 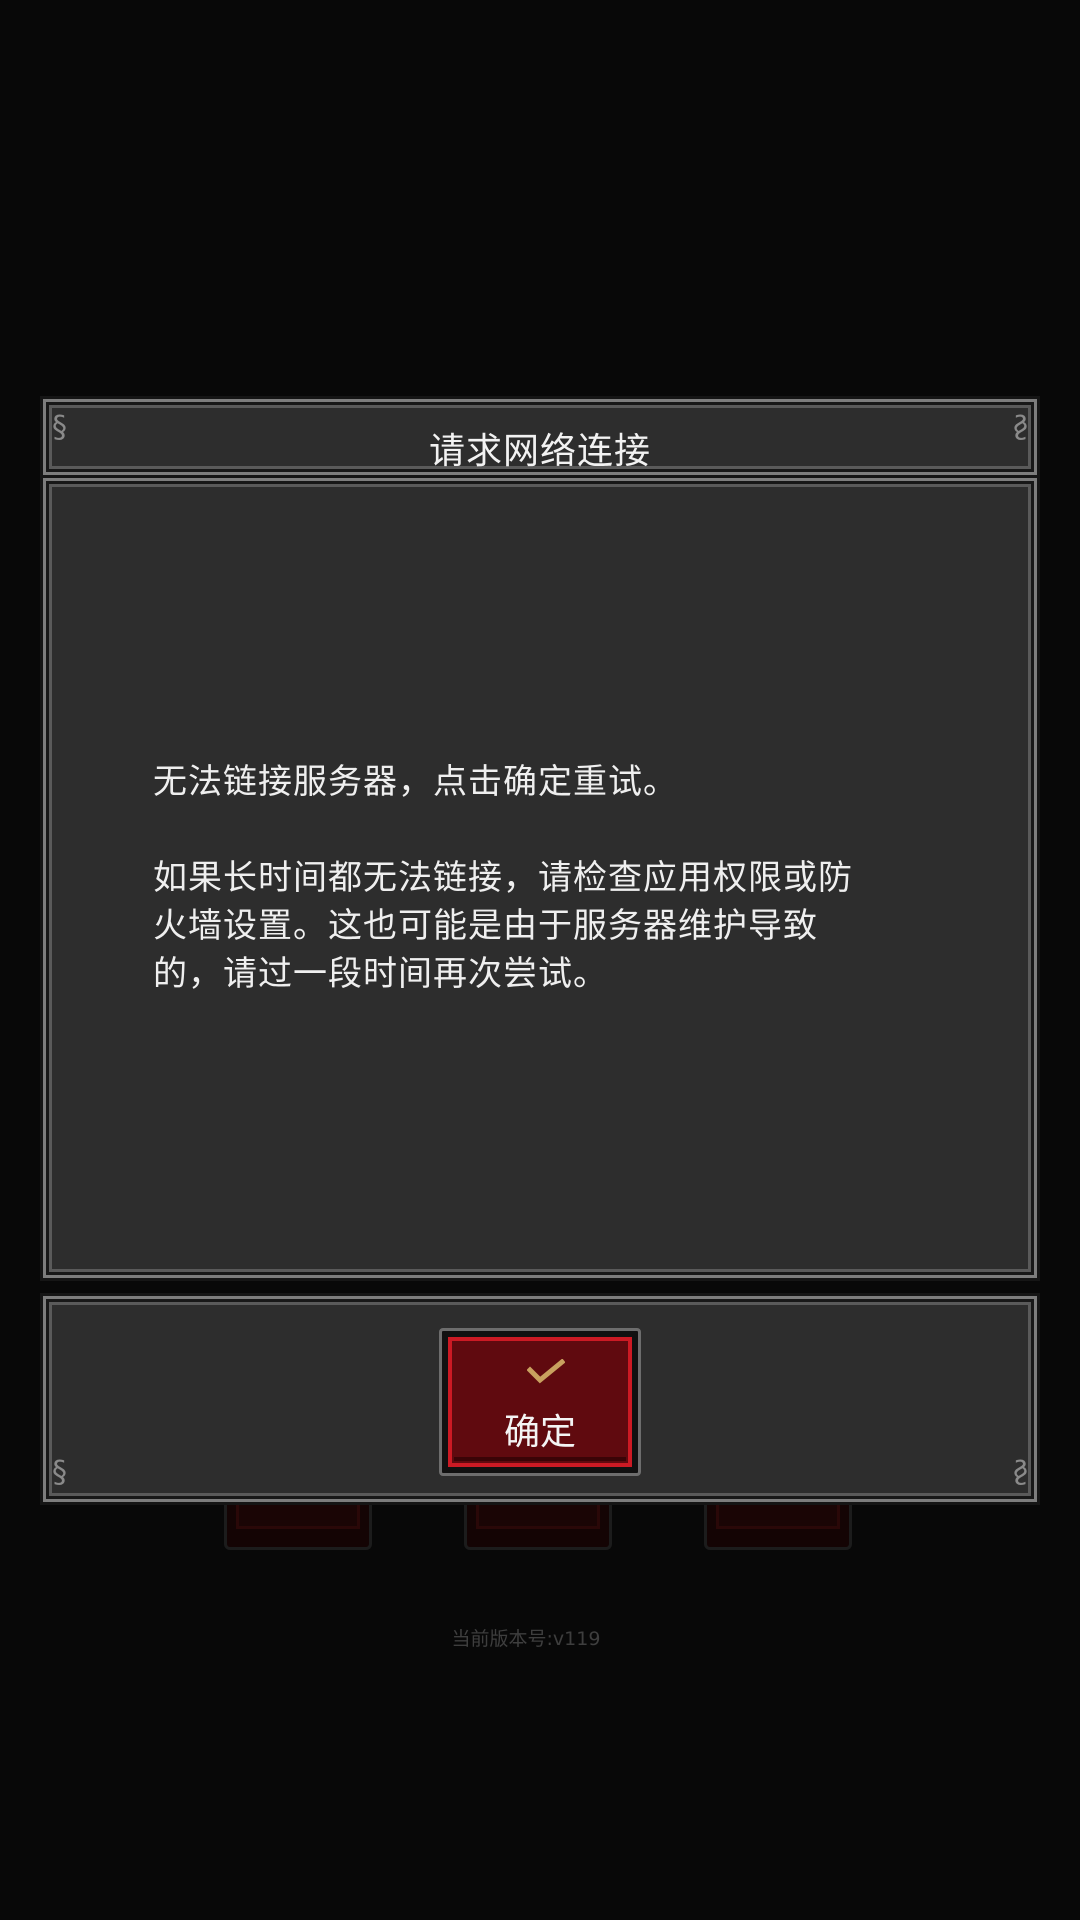 What do you see at coordinates (539, 451) in the screenshot?
I see `dialog-title: 请求网络连接` at bounding box center [539, 451].